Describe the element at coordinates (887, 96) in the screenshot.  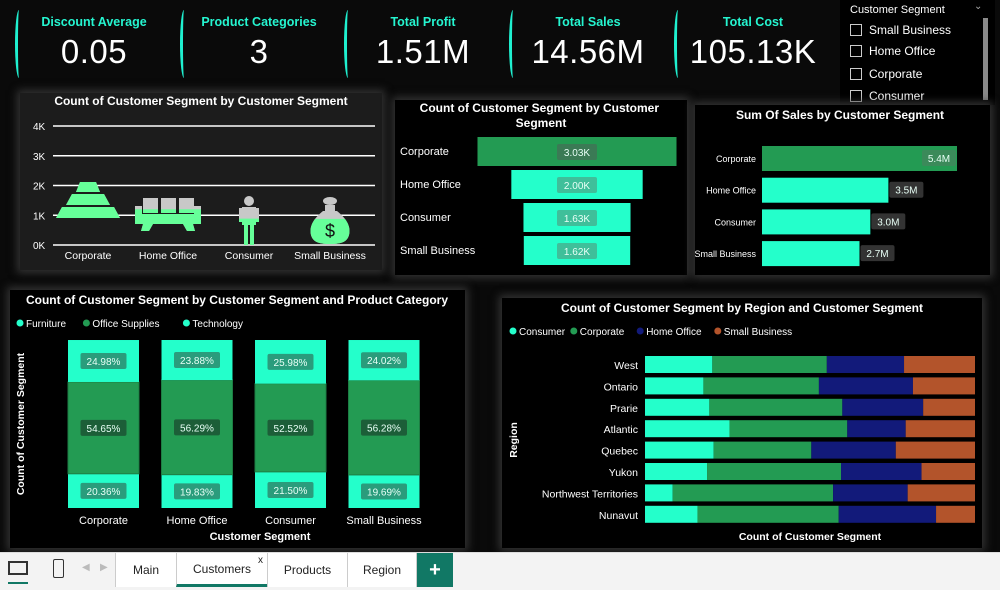
I see `slicer-item: Consumer` at that location.